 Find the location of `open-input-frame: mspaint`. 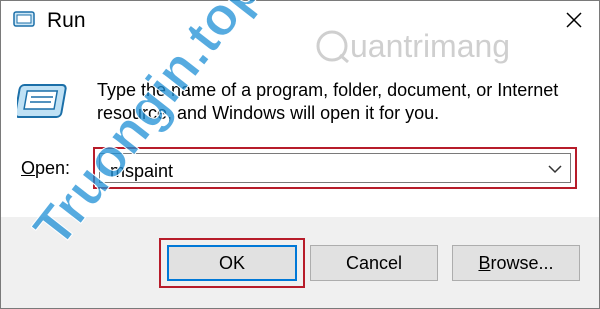

open-input-frame: mspaint is located at coordinates (335, 168).